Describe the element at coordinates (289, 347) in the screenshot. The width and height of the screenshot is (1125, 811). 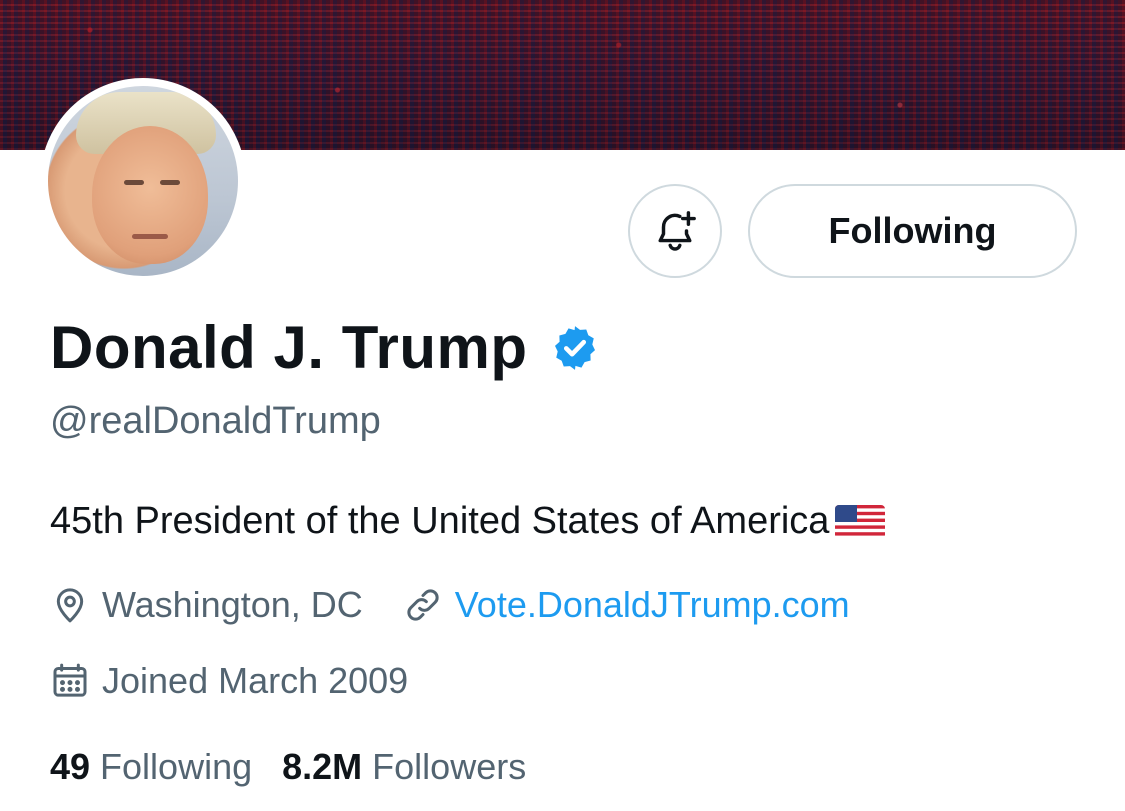
I see `display-name: Donald J. Trump` at that location.